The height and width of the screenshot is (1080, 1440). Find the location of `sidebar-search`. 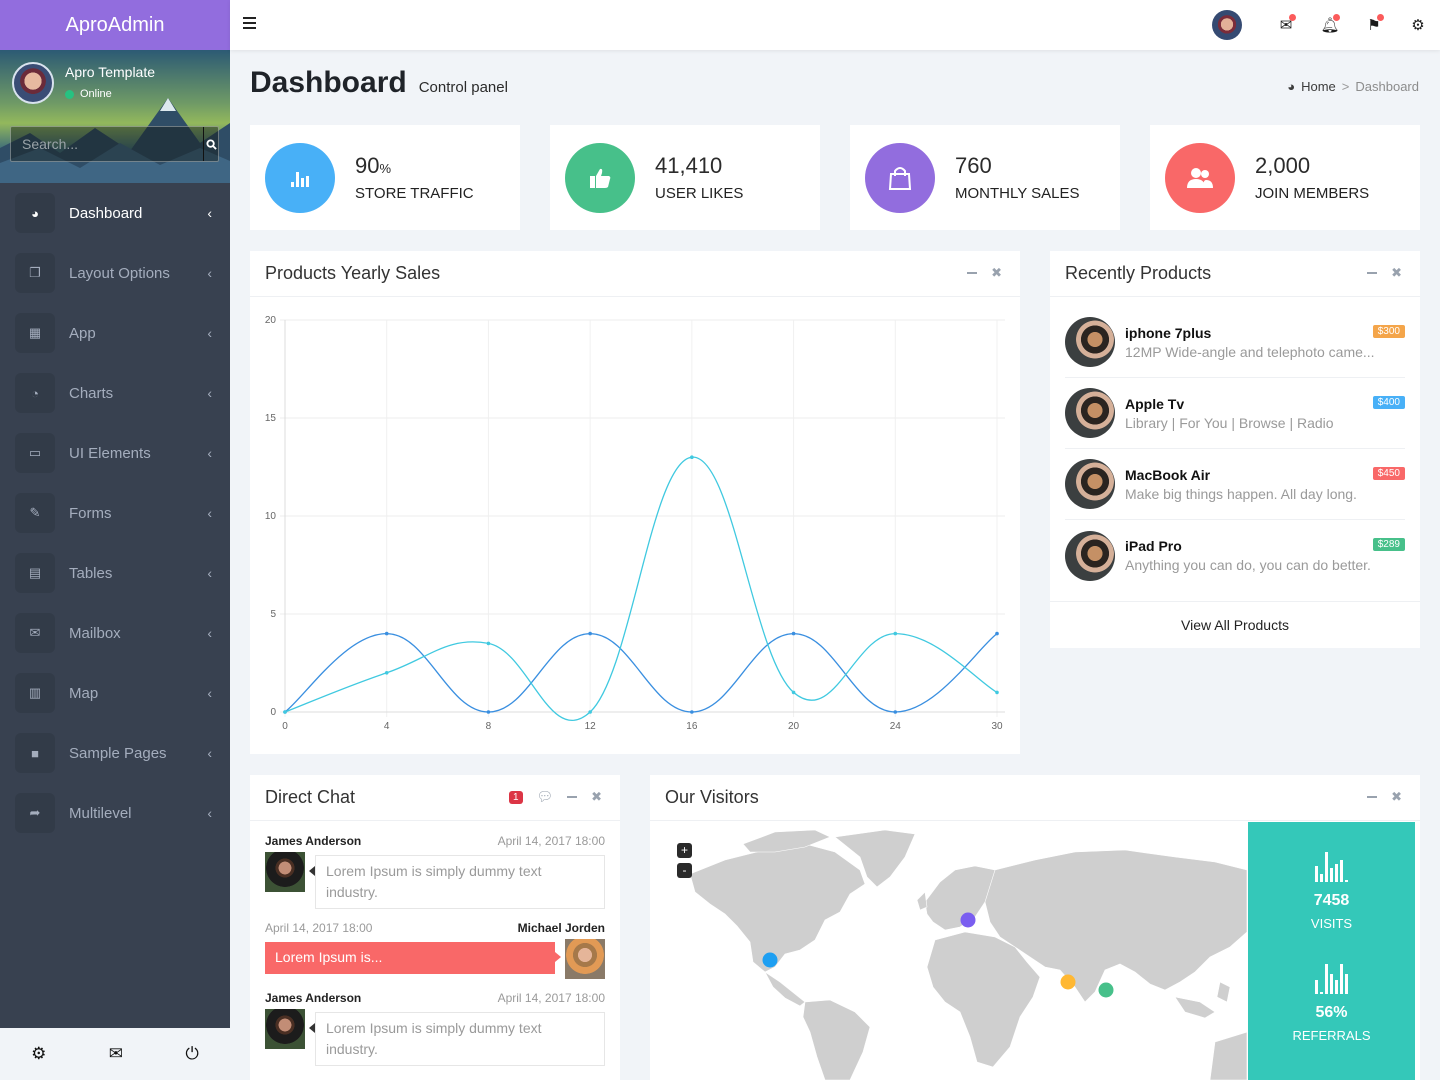

sidebar-search is located at coordinates (114, 144).